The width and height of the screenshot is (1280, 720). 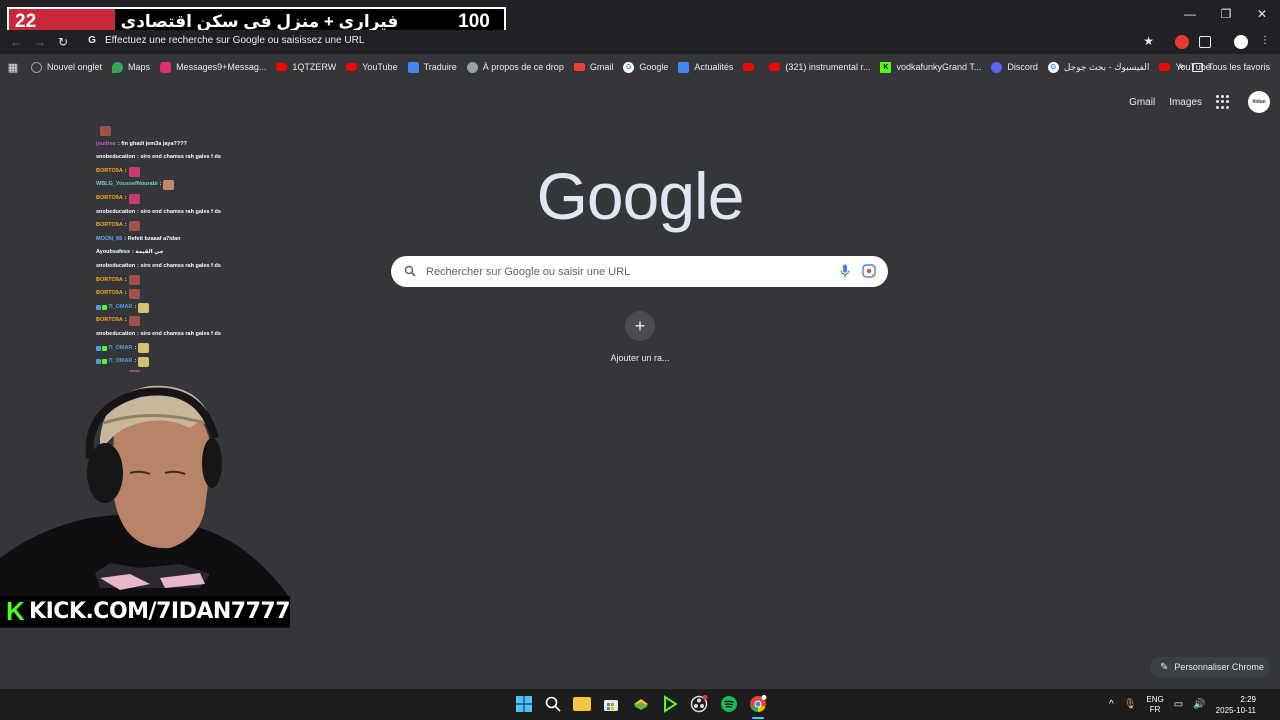 What do you see at coordinates (1185, 102) in the screenshot?
I see `images-link: Images` at bounding box center [1185, 102].